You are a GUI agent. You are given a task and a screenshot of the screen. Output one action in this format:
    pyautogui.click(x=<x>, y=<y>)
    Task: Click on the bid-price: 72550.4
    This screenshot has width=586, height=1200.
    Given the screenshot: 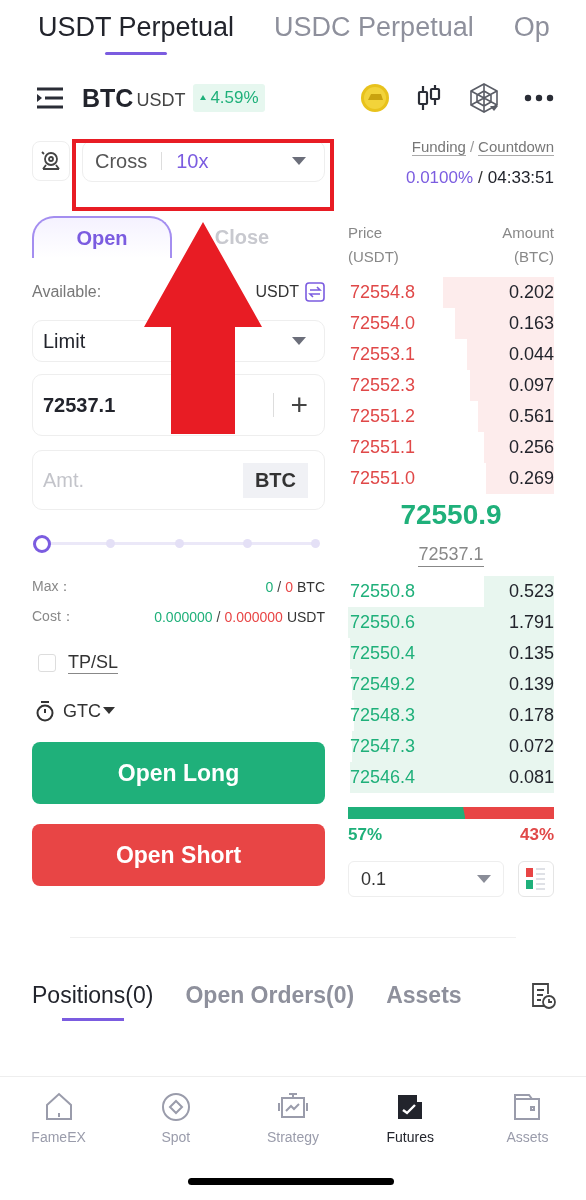 What is the action you would take?
    pyautogui.click(x=382, y=653)
    